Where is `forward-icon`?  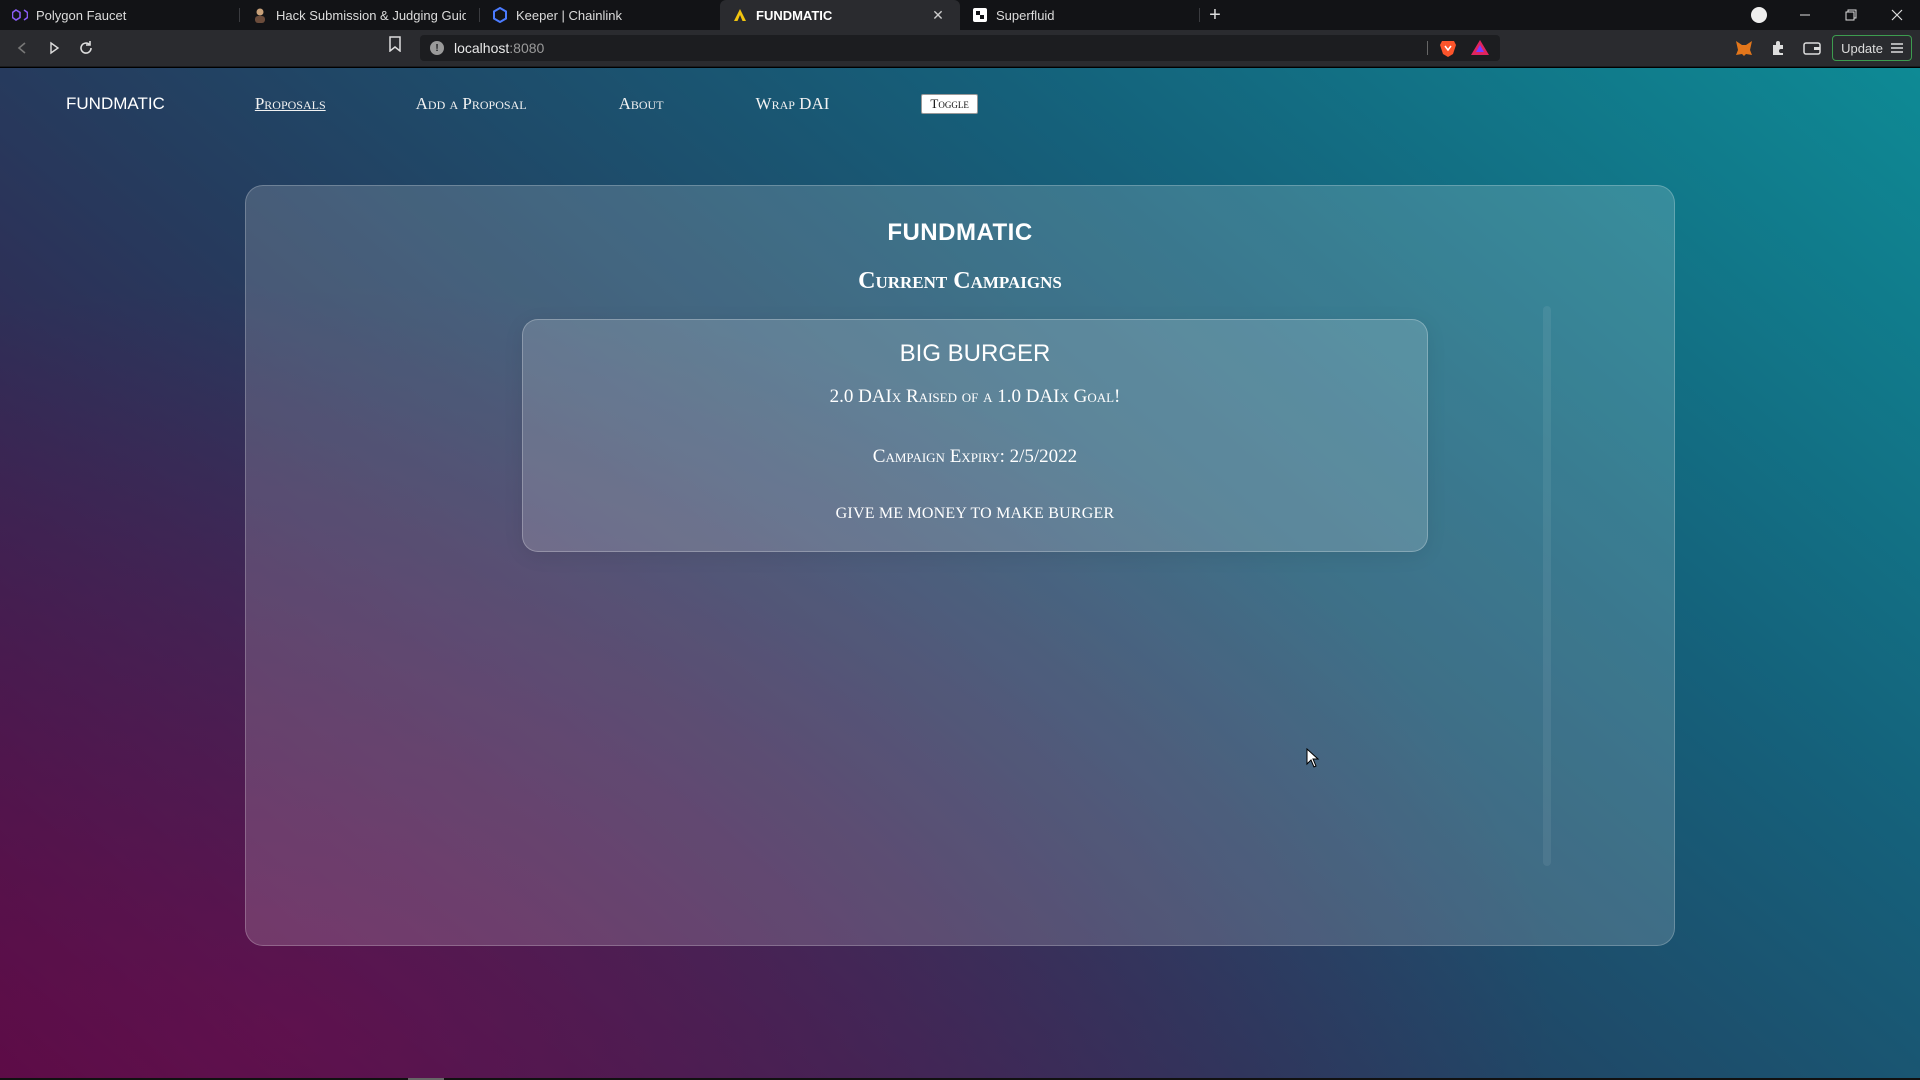
forward-icon is located at coordinates (55, 48).